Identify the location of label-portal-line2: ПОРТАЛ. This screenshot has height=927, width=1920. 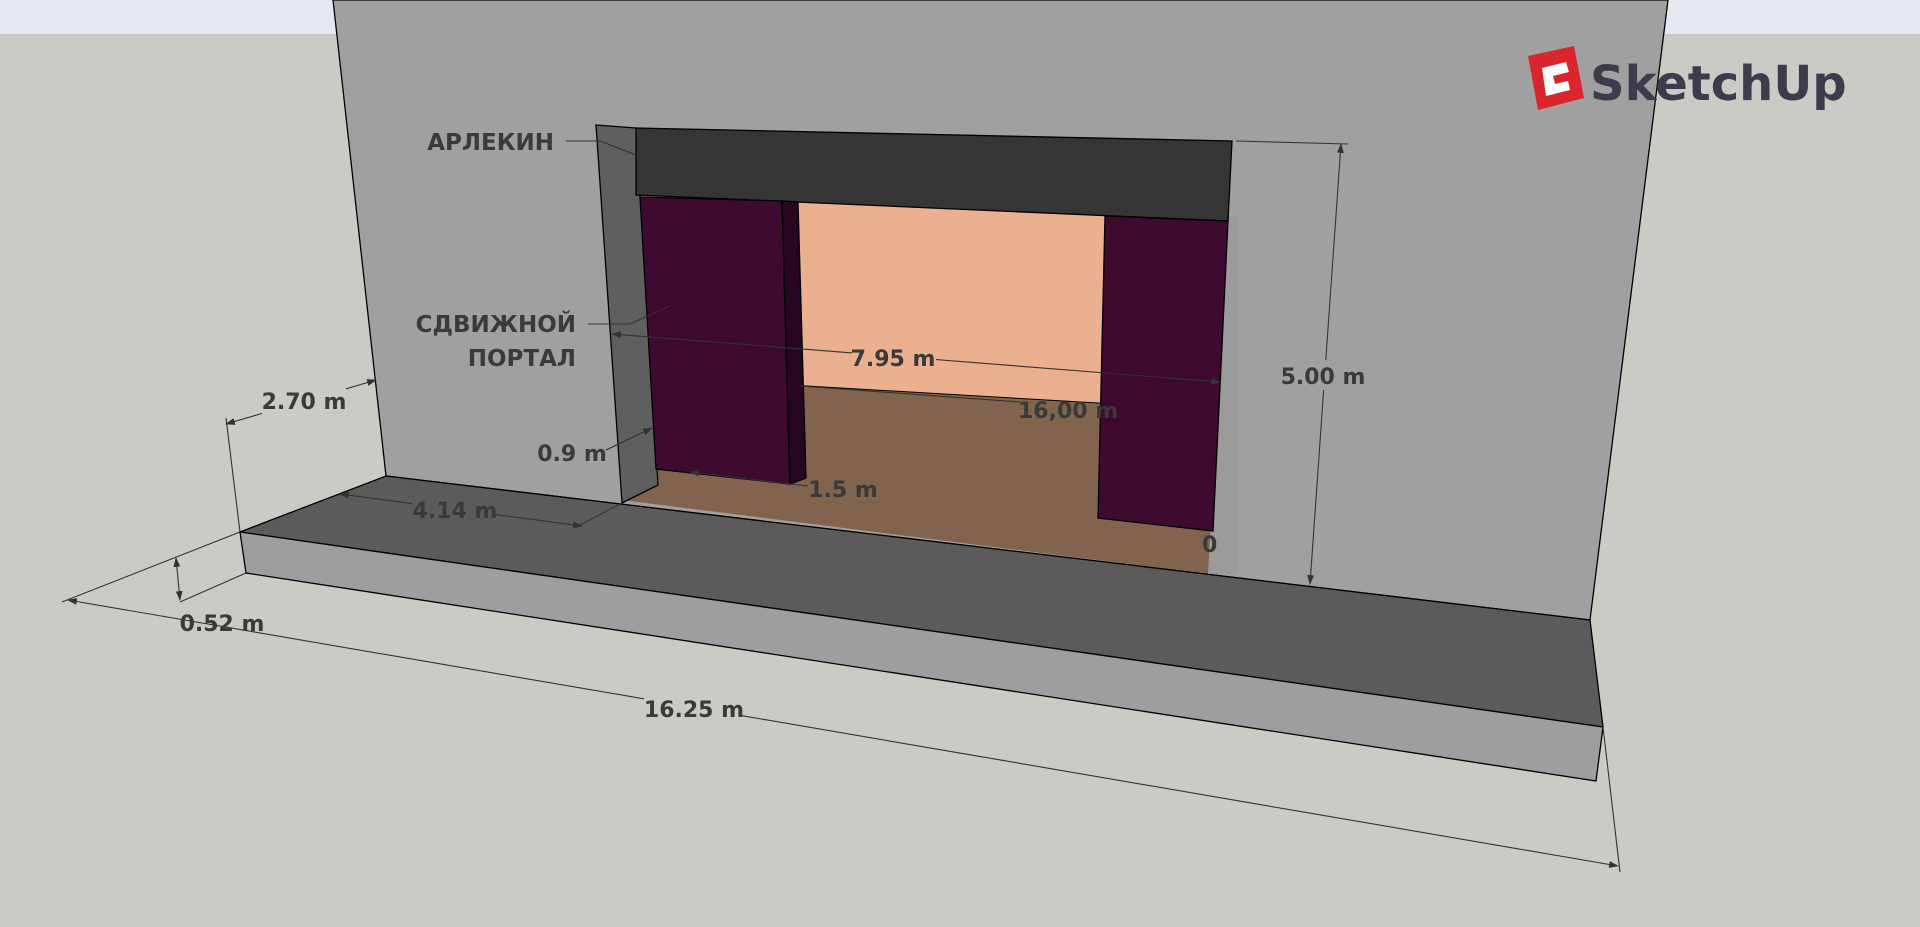
(522, 359).